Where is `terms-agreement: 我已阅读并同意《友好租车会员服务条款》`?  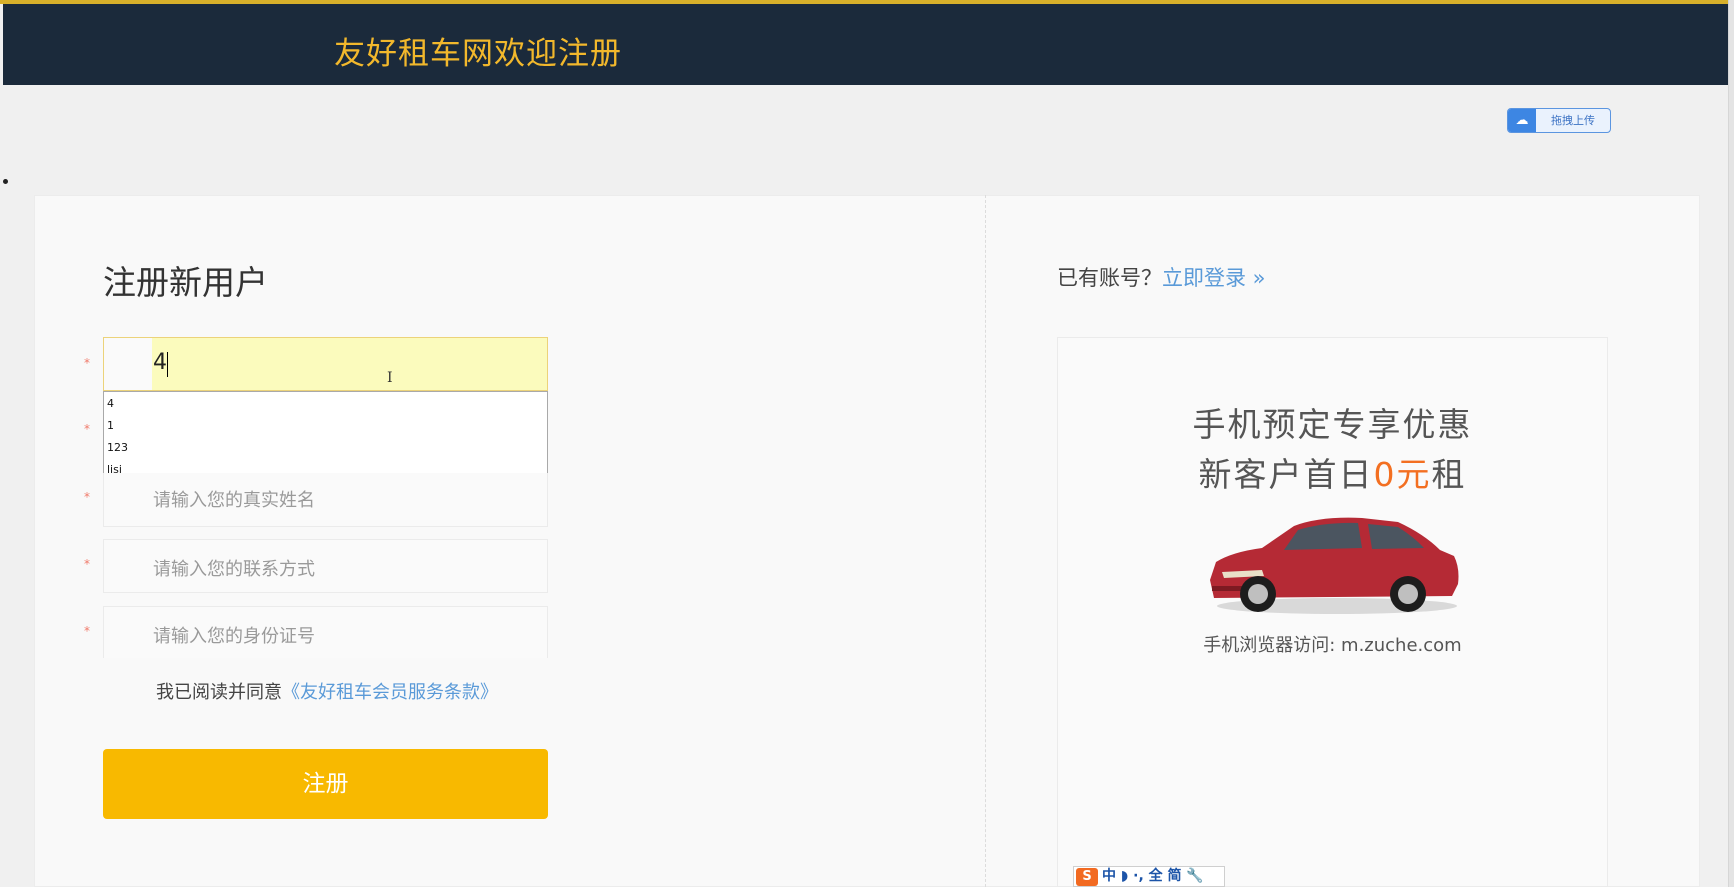 terms-agreement: 我已阅读并同意《友好租车会员服务条款》 is located at coordinates (327, 691).